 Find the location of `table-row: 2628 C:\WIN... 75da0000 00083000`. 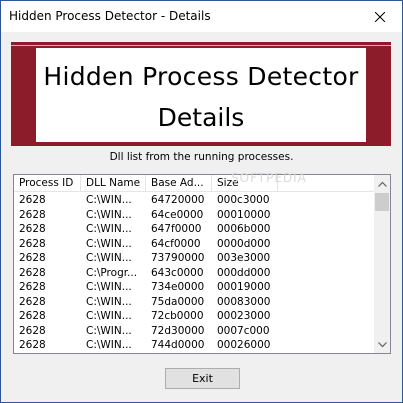

table-row: 2628 C:\WIN... 75da0000 00083000 is located at coordinates (195, 302).